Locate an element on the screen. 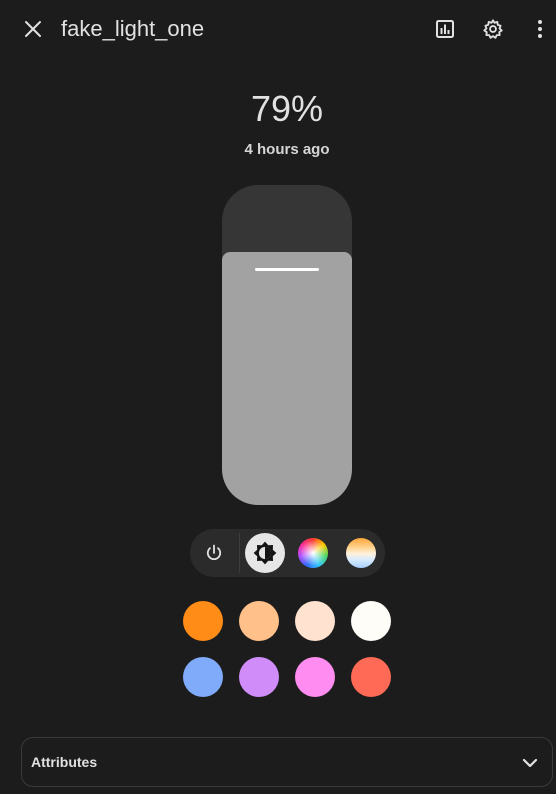 This screenshot has width=556, height=794. color-wheel-icon is located at coordinates (313, 553).